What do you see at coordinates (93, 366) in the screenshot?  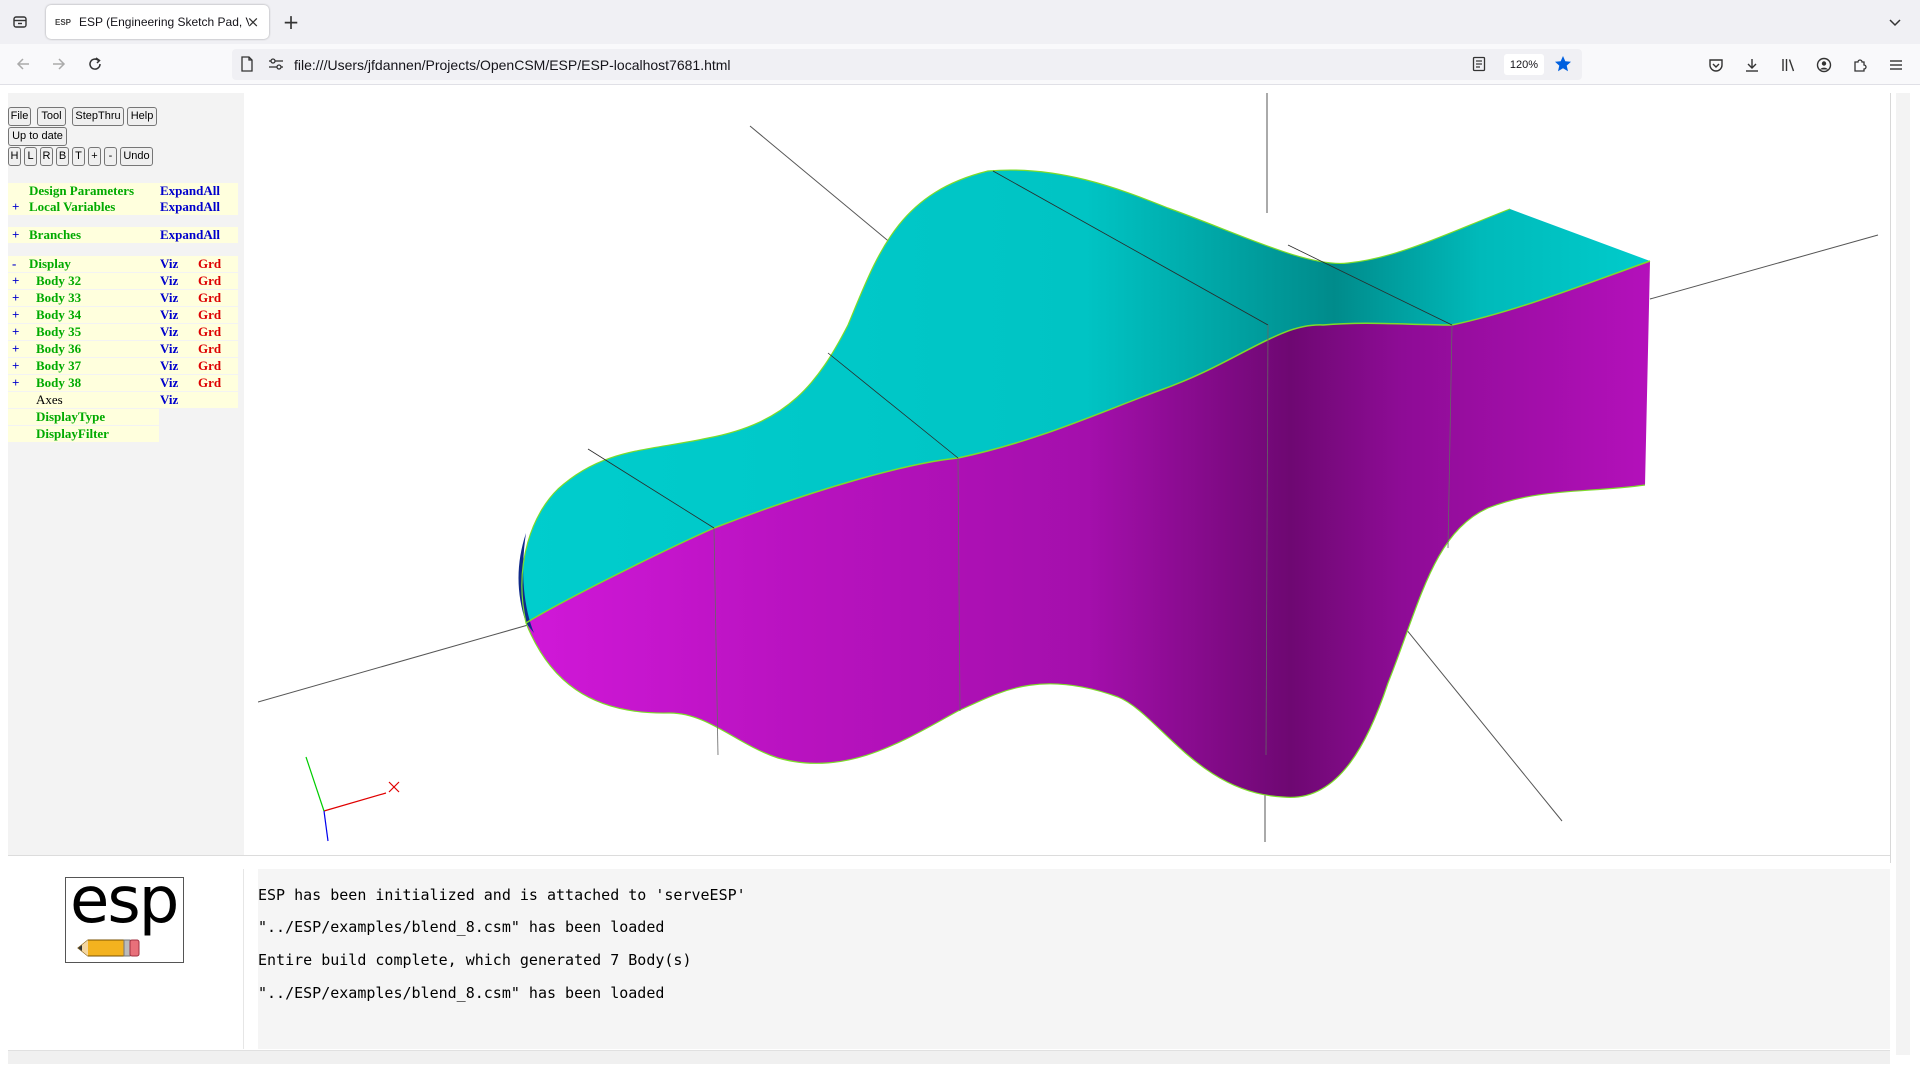 I see `body-label: Body 37` at bounding box center [93, 366].